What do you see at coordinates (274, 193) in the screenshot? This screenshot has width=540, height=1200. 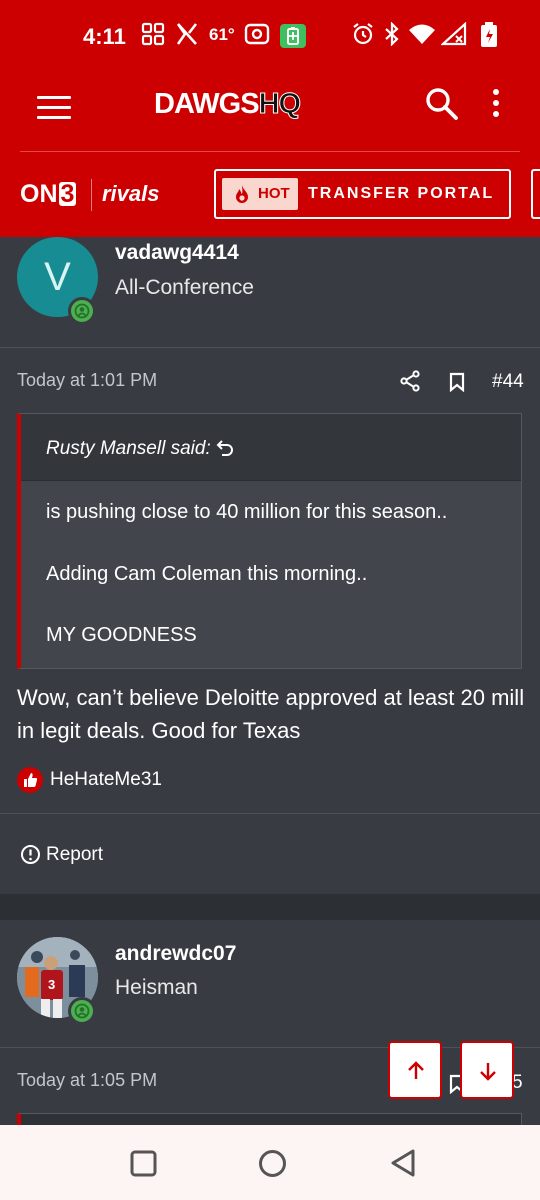 I see `hot-label: HOT` at bounding box center [274, 193].